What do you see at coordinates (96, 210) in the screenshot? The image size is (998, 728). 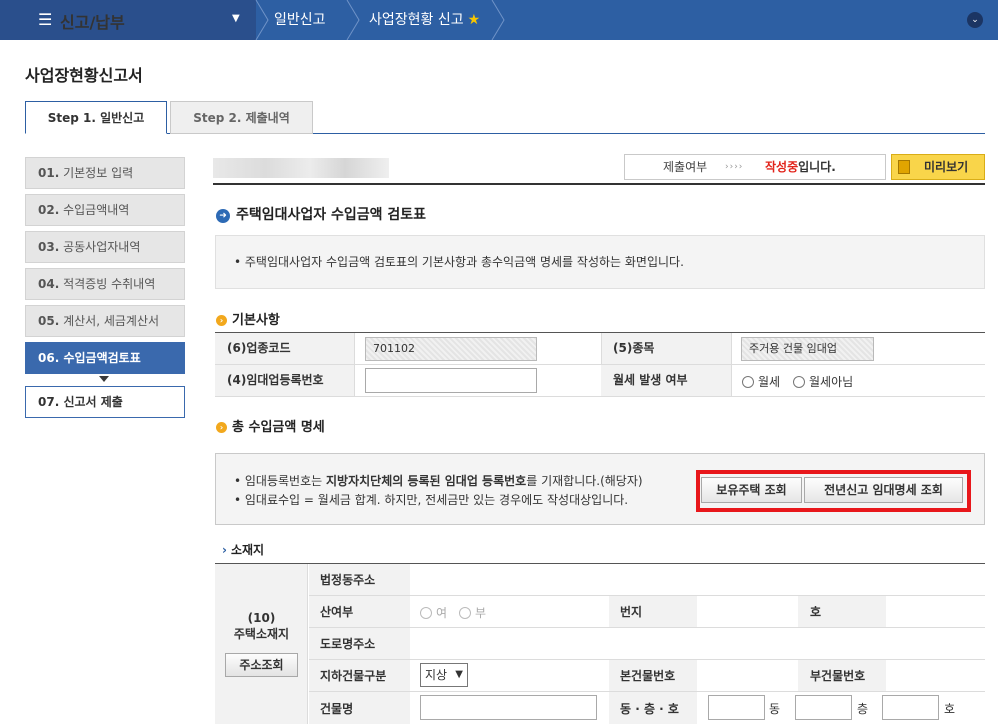 I see `sidebar-item-label: 수입금액내역` at bounding box center [96, 210].